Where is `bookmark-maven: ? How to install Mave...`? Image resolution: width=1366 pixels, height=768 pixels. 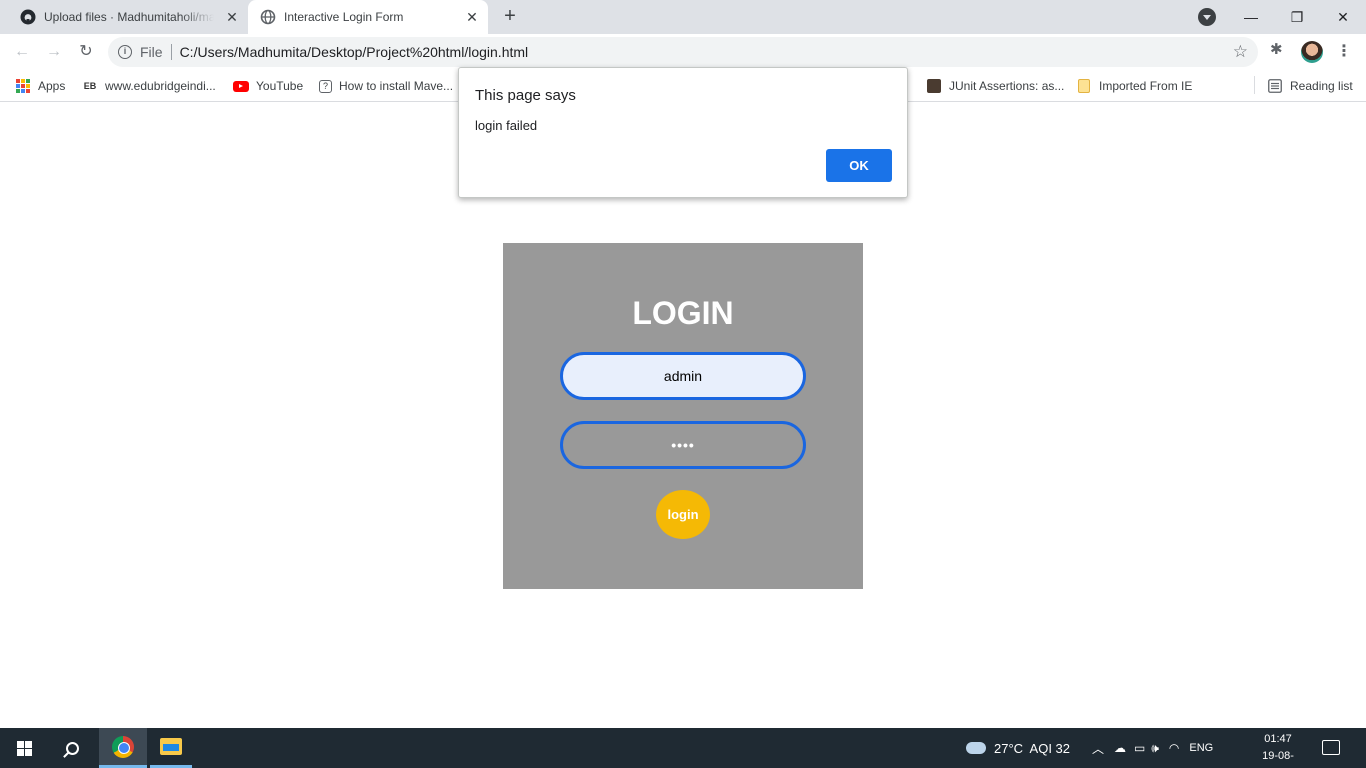
bookmark-maven: ? How to install Mave... is located at coordinates (386, 86).